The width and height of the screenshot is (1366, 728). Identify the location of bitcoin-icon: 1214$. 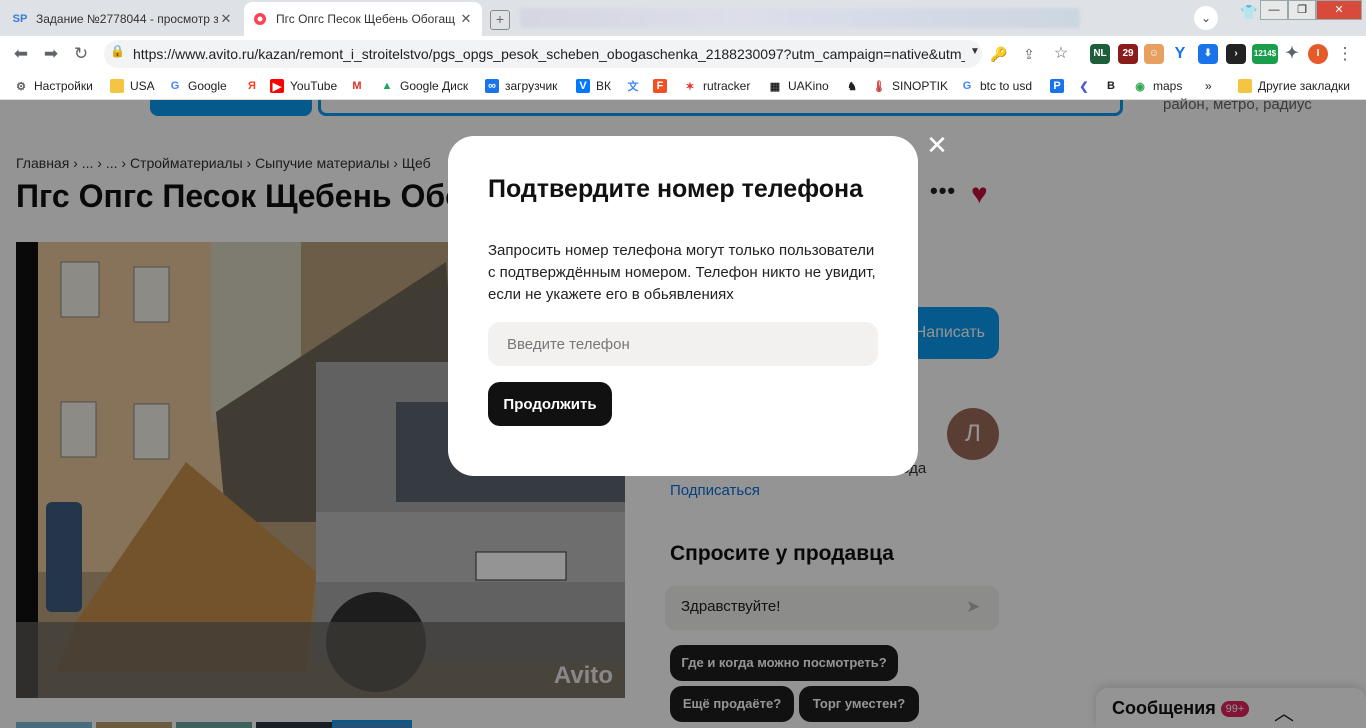
(1265, 54).